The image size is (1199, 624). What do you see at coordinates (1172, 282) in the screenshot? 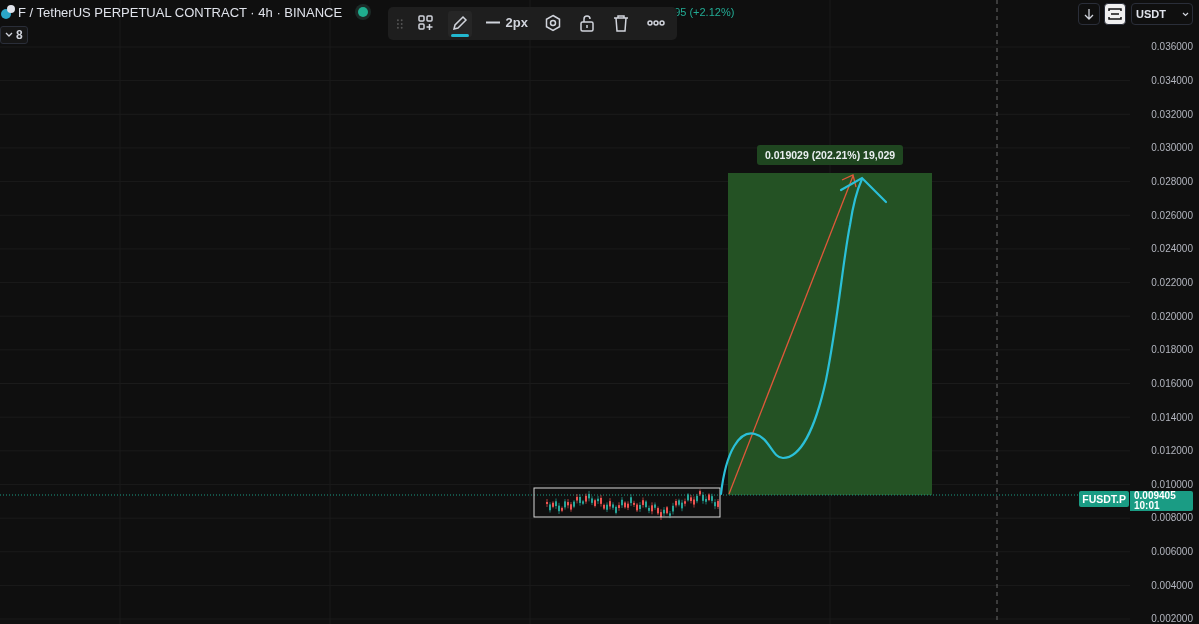
I see `price-tick: 0.022000` at bounding box center [1172, 282].